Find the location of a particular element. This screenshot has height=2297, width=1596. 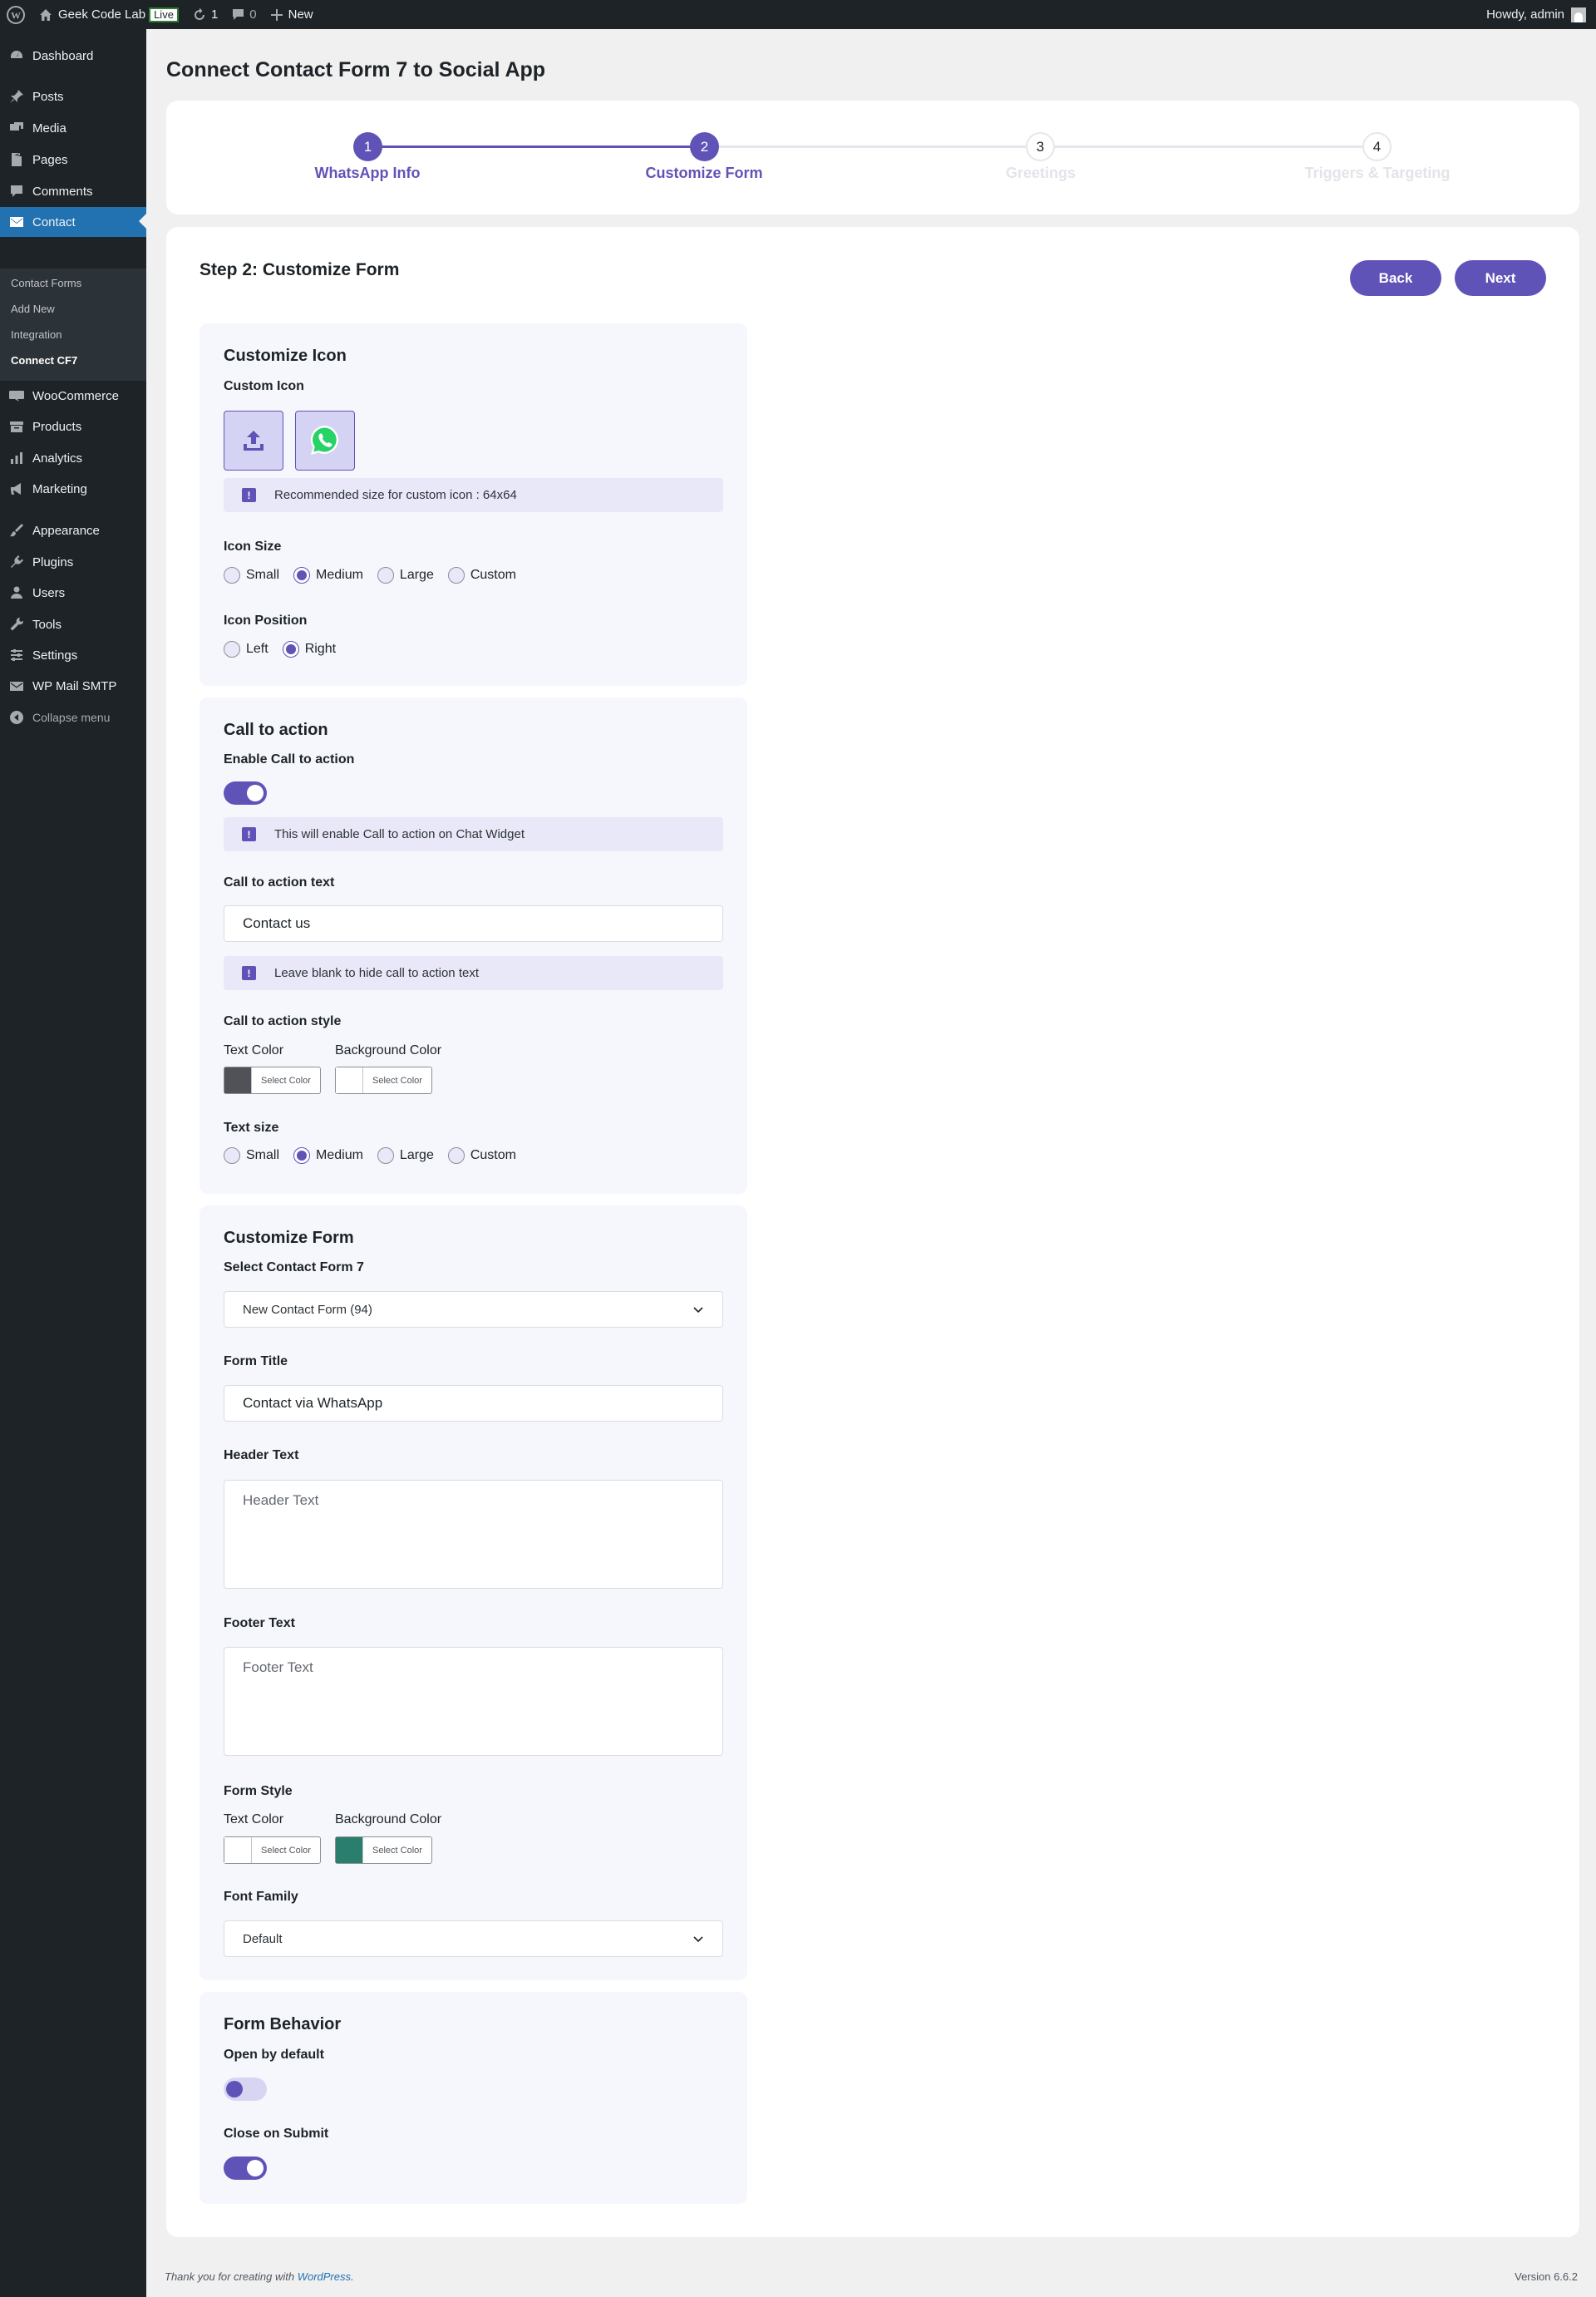

icon-position-left-radio: Left is located at coordinates (246, 649).